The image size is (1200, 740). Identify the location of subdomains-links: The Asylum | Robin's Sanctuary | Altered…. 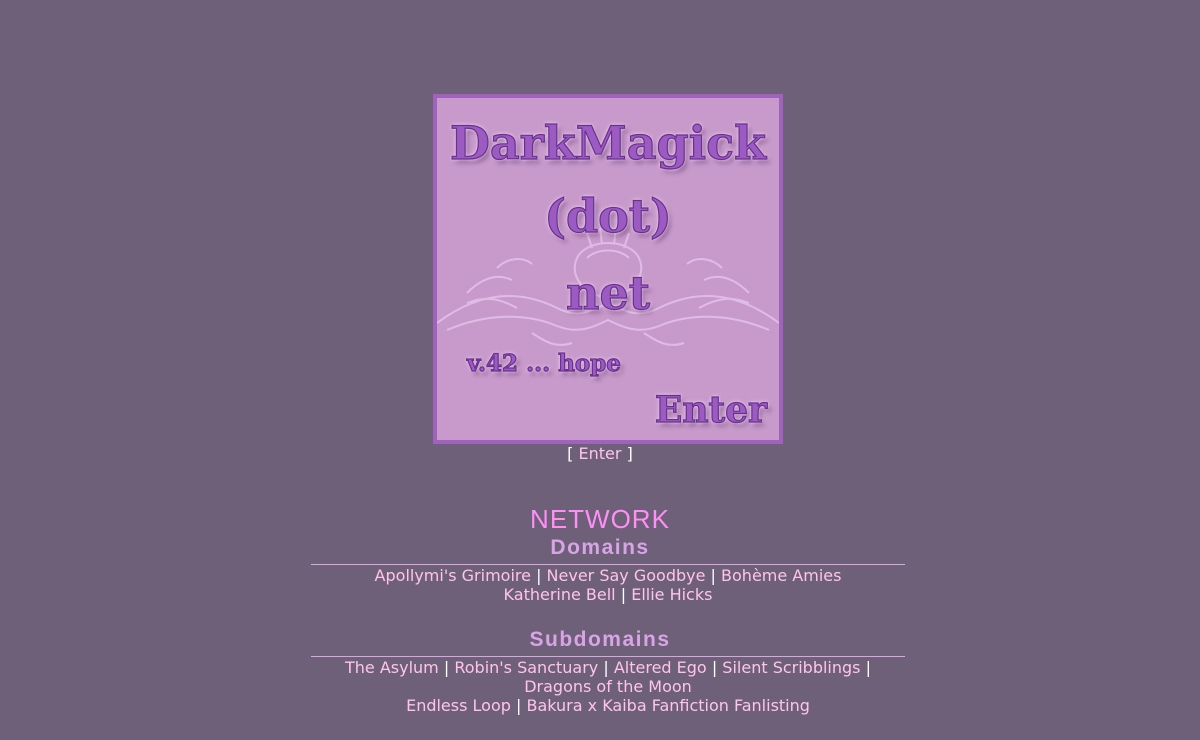
(608, 686).